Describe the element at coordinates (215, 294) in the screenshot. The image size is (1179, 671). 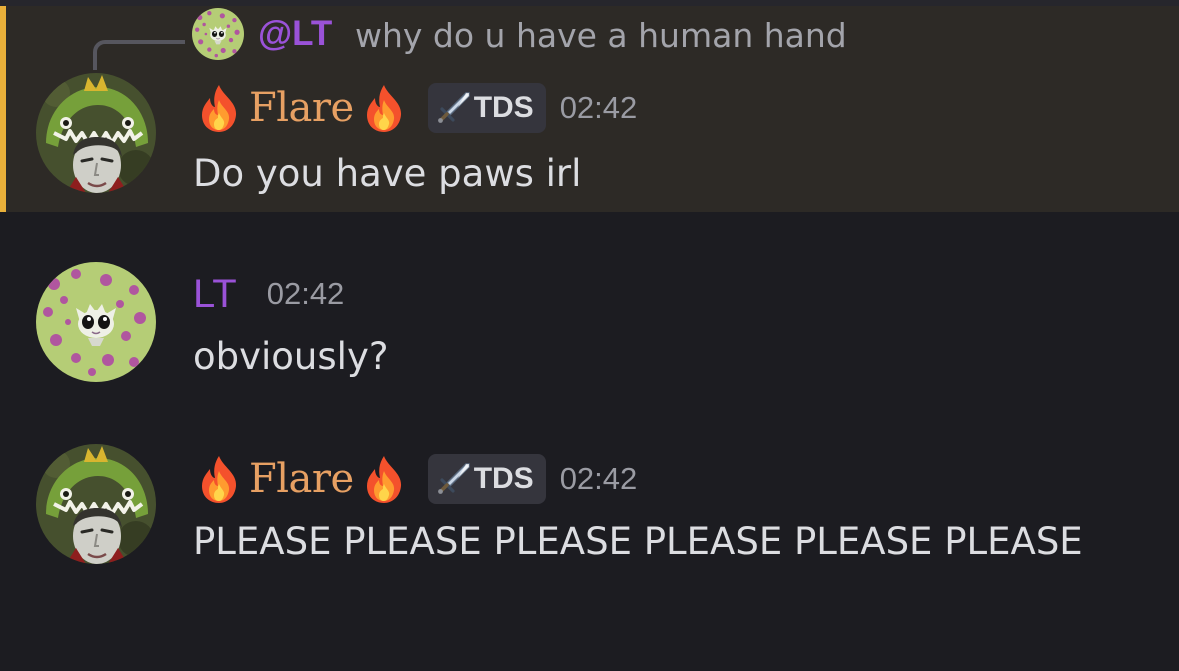
I see `author-name: LT` at that location.